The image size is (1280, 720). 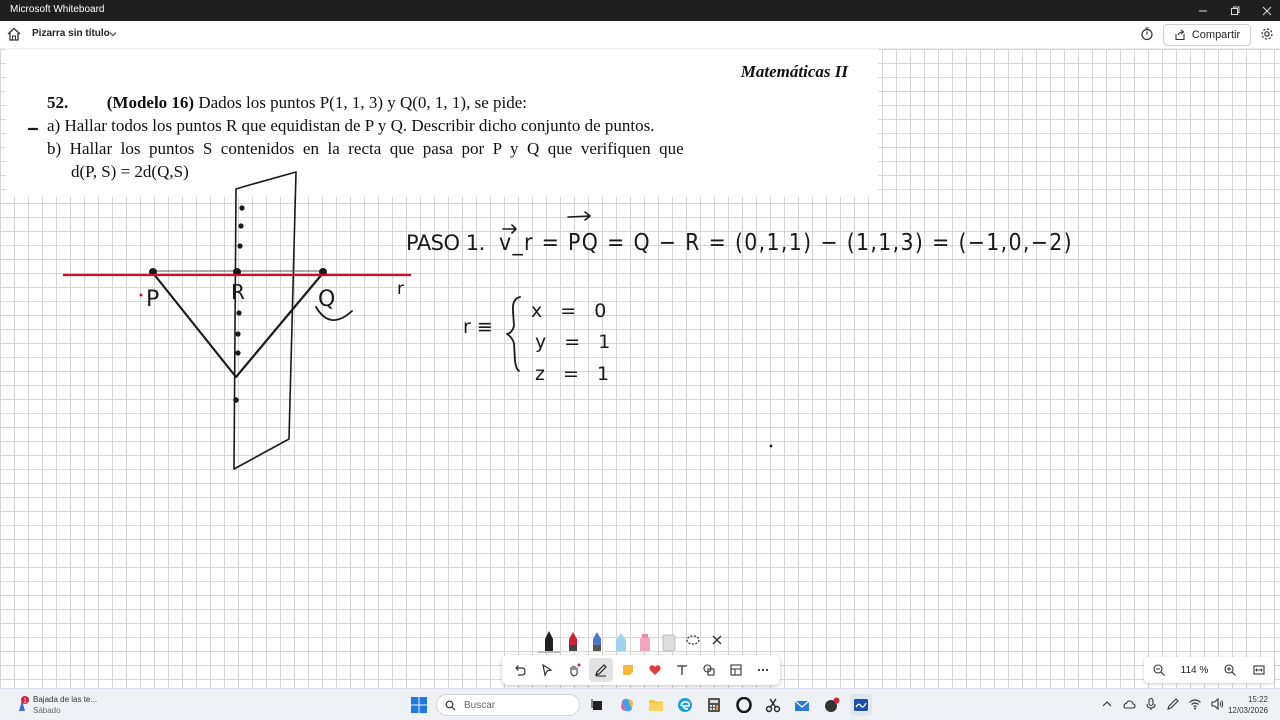 I want to click on more-icon, so click(x=762, y=670).